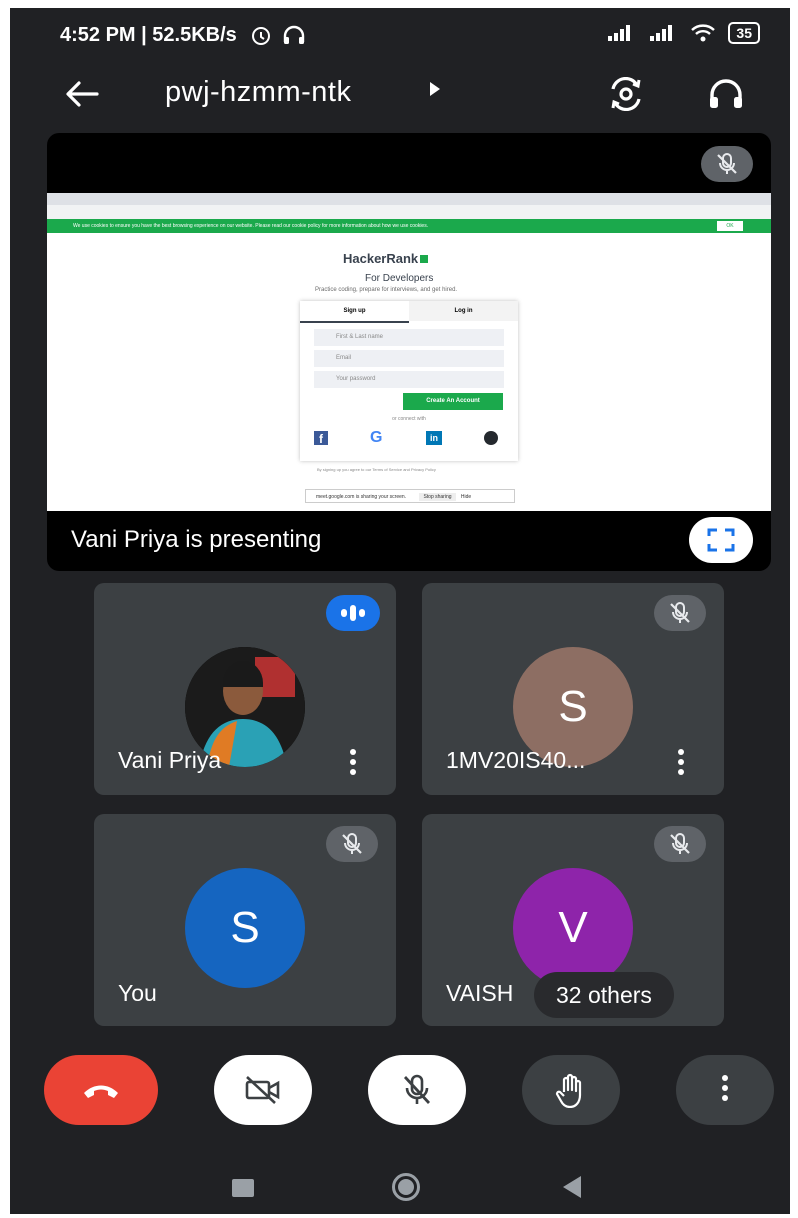 Image resolution: width=798 pixels, height=1218 pixels. I want to click on participant-tile-vani-priya: Vani Priya, so click(245, 689).